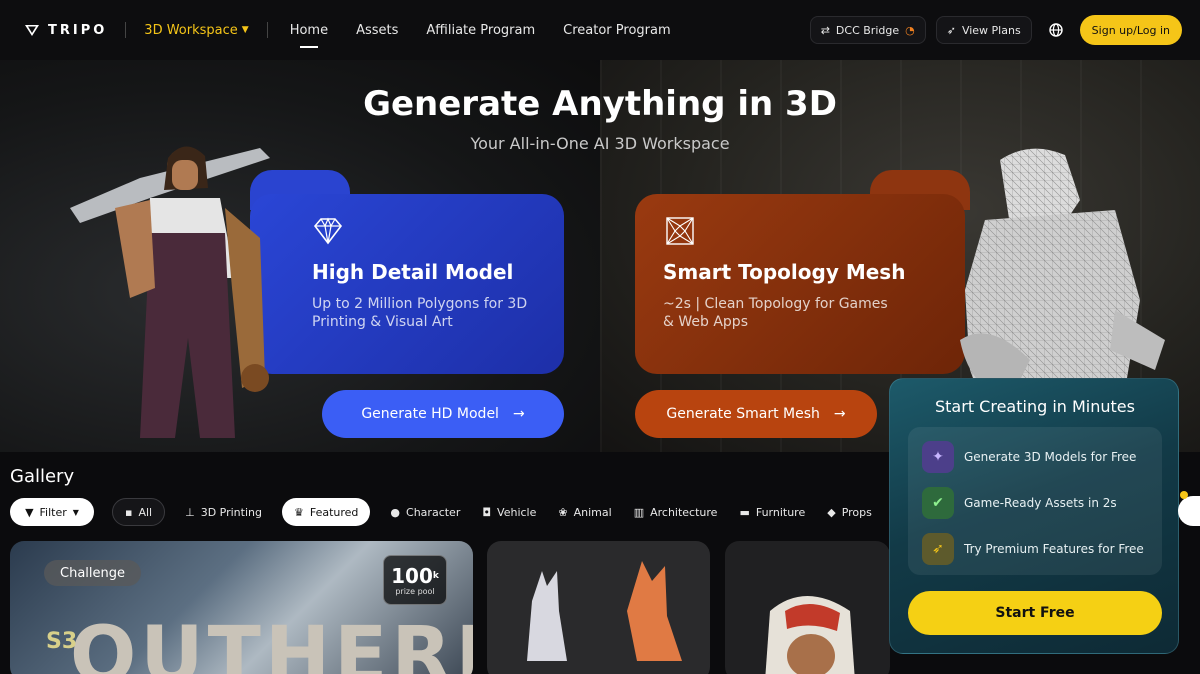  I want to click on nav-link-home: Home, so click(309, 30).